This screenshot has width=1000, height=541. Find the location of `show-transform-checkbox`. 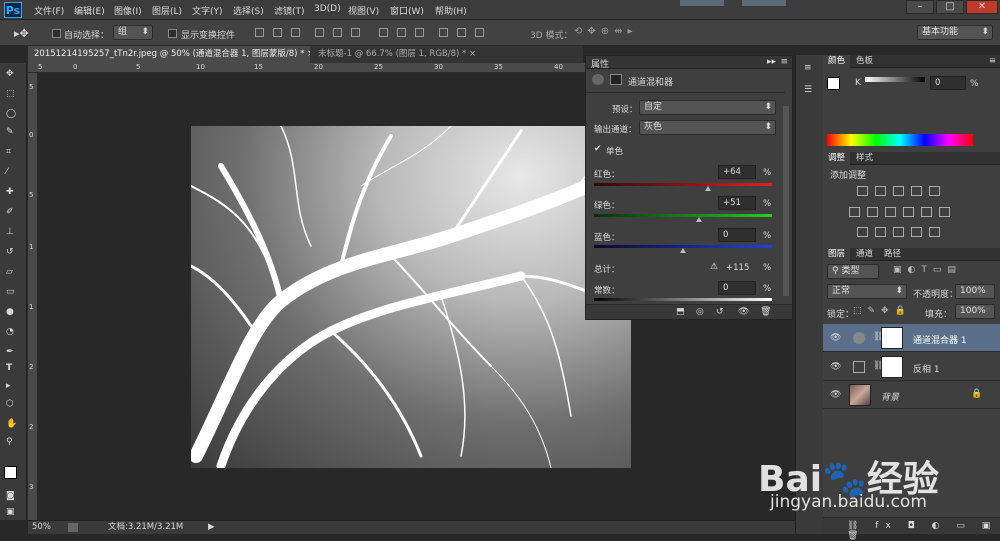

show-transform-checkbox is located at coordinates (172, 33).